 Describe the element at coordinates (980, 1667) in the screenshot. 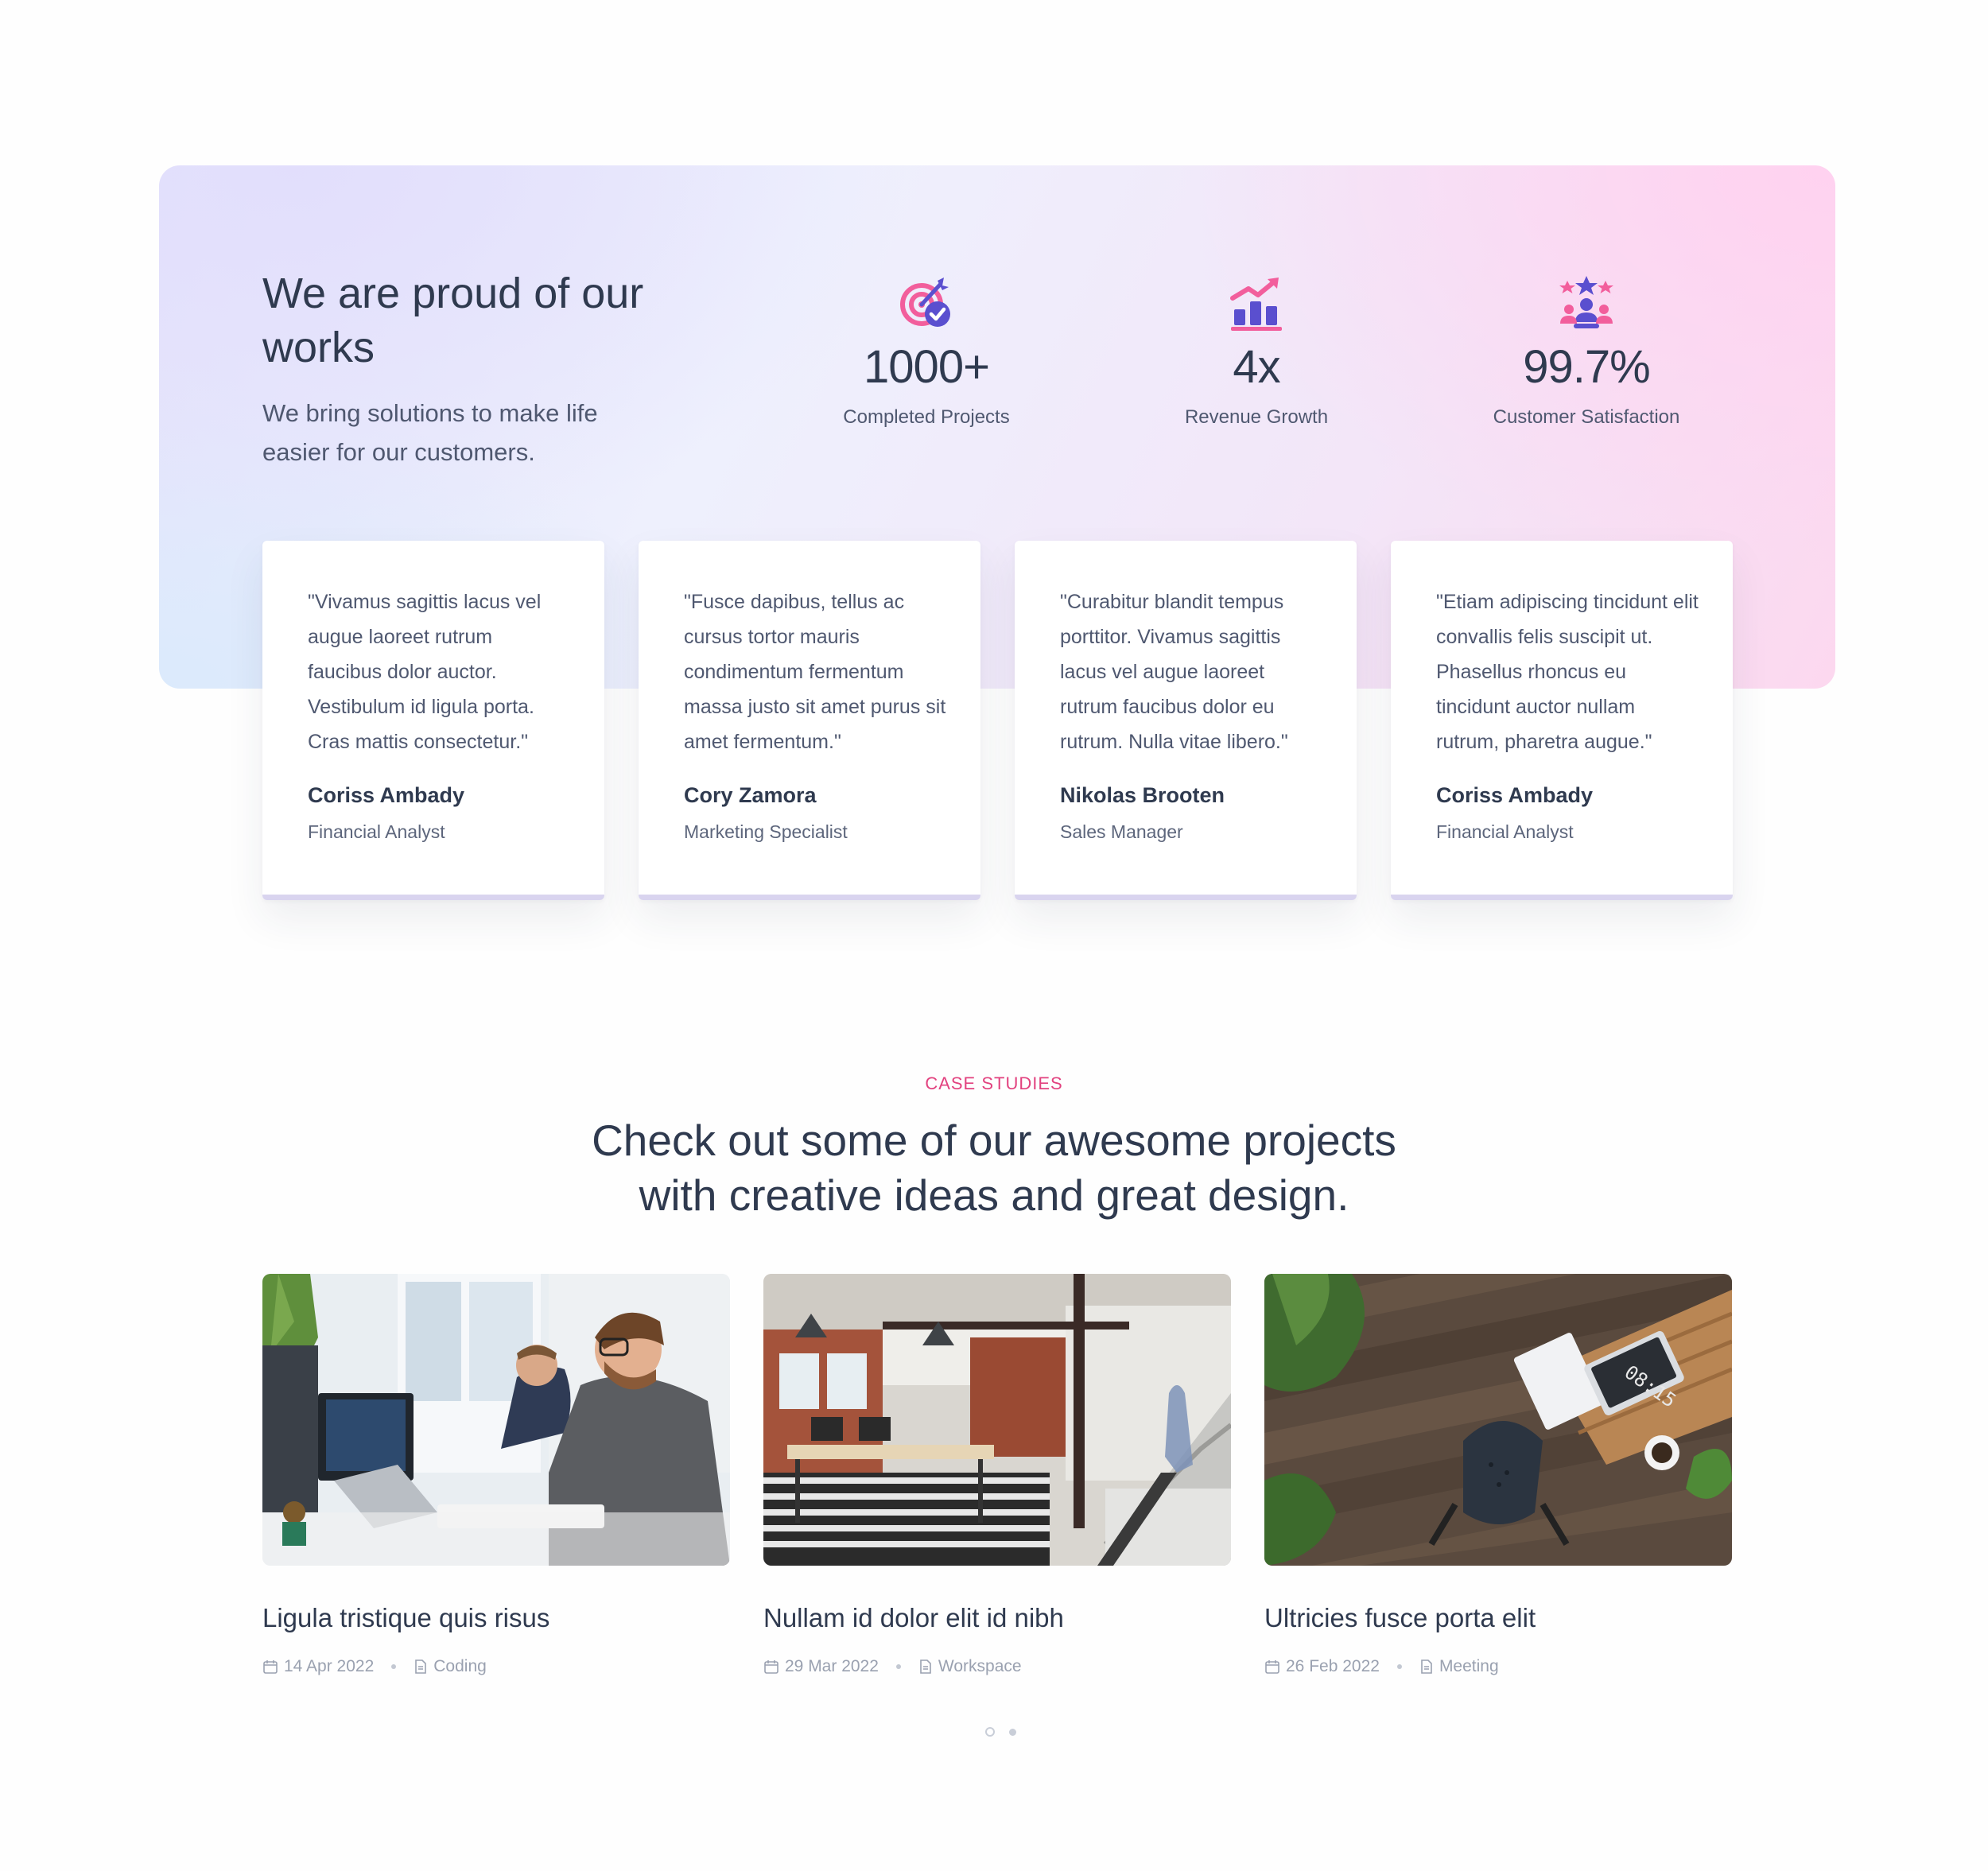

I see `project-category-link: Workspace` at that location.